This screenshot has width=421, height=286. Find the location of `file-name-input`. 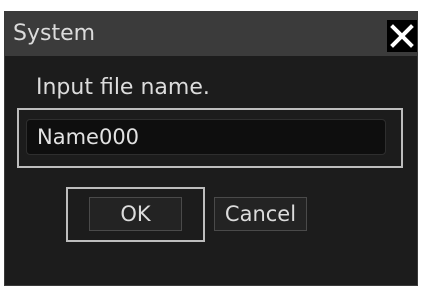

file-name-input is located at coordinates (206, 137).